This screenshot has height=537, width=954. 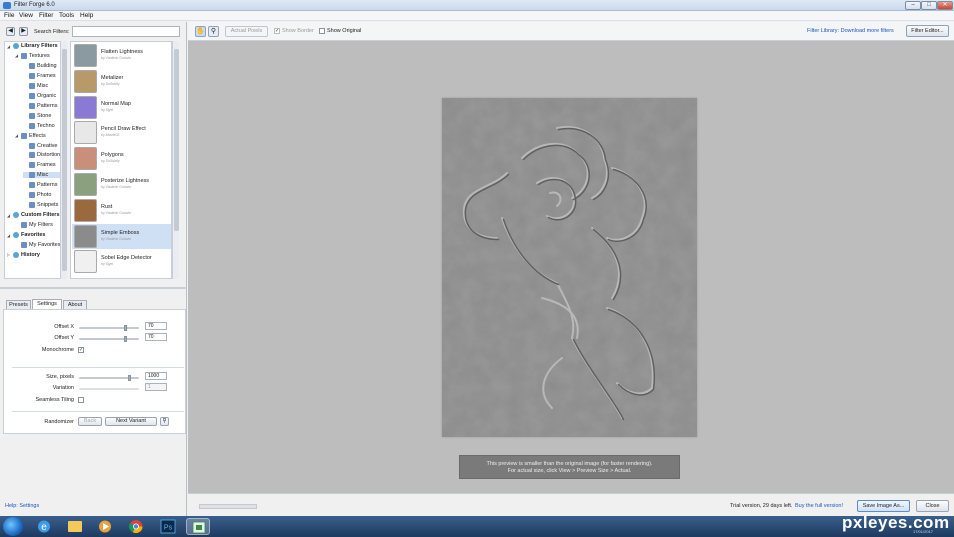 What do you see at coordinates (26, 15) in the screenshot?
I see `menu-view: View` at bounding box center [26, 15].